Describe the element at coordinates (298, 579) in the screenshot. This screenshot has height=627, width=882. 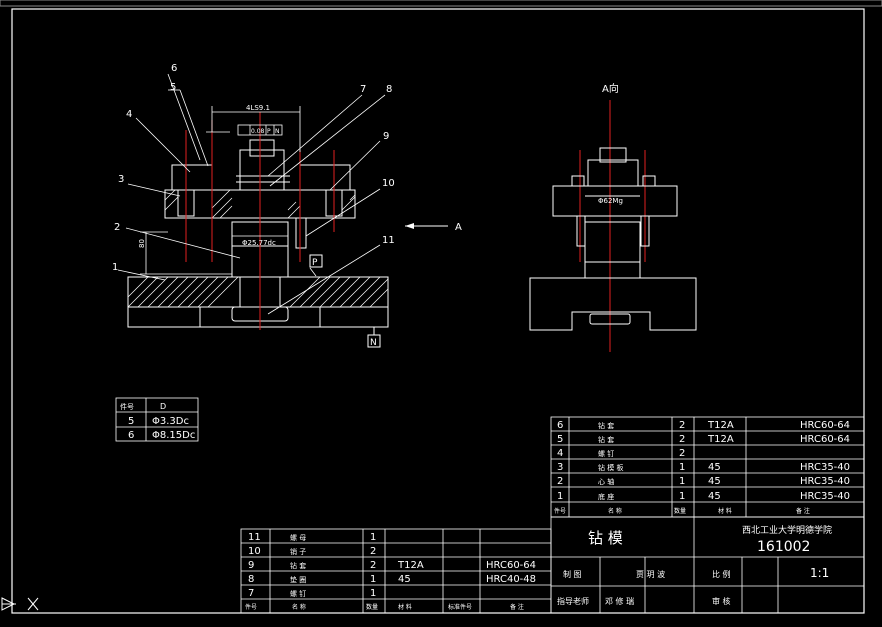
I see `bom-lower-name: 垫 圈` at that location.